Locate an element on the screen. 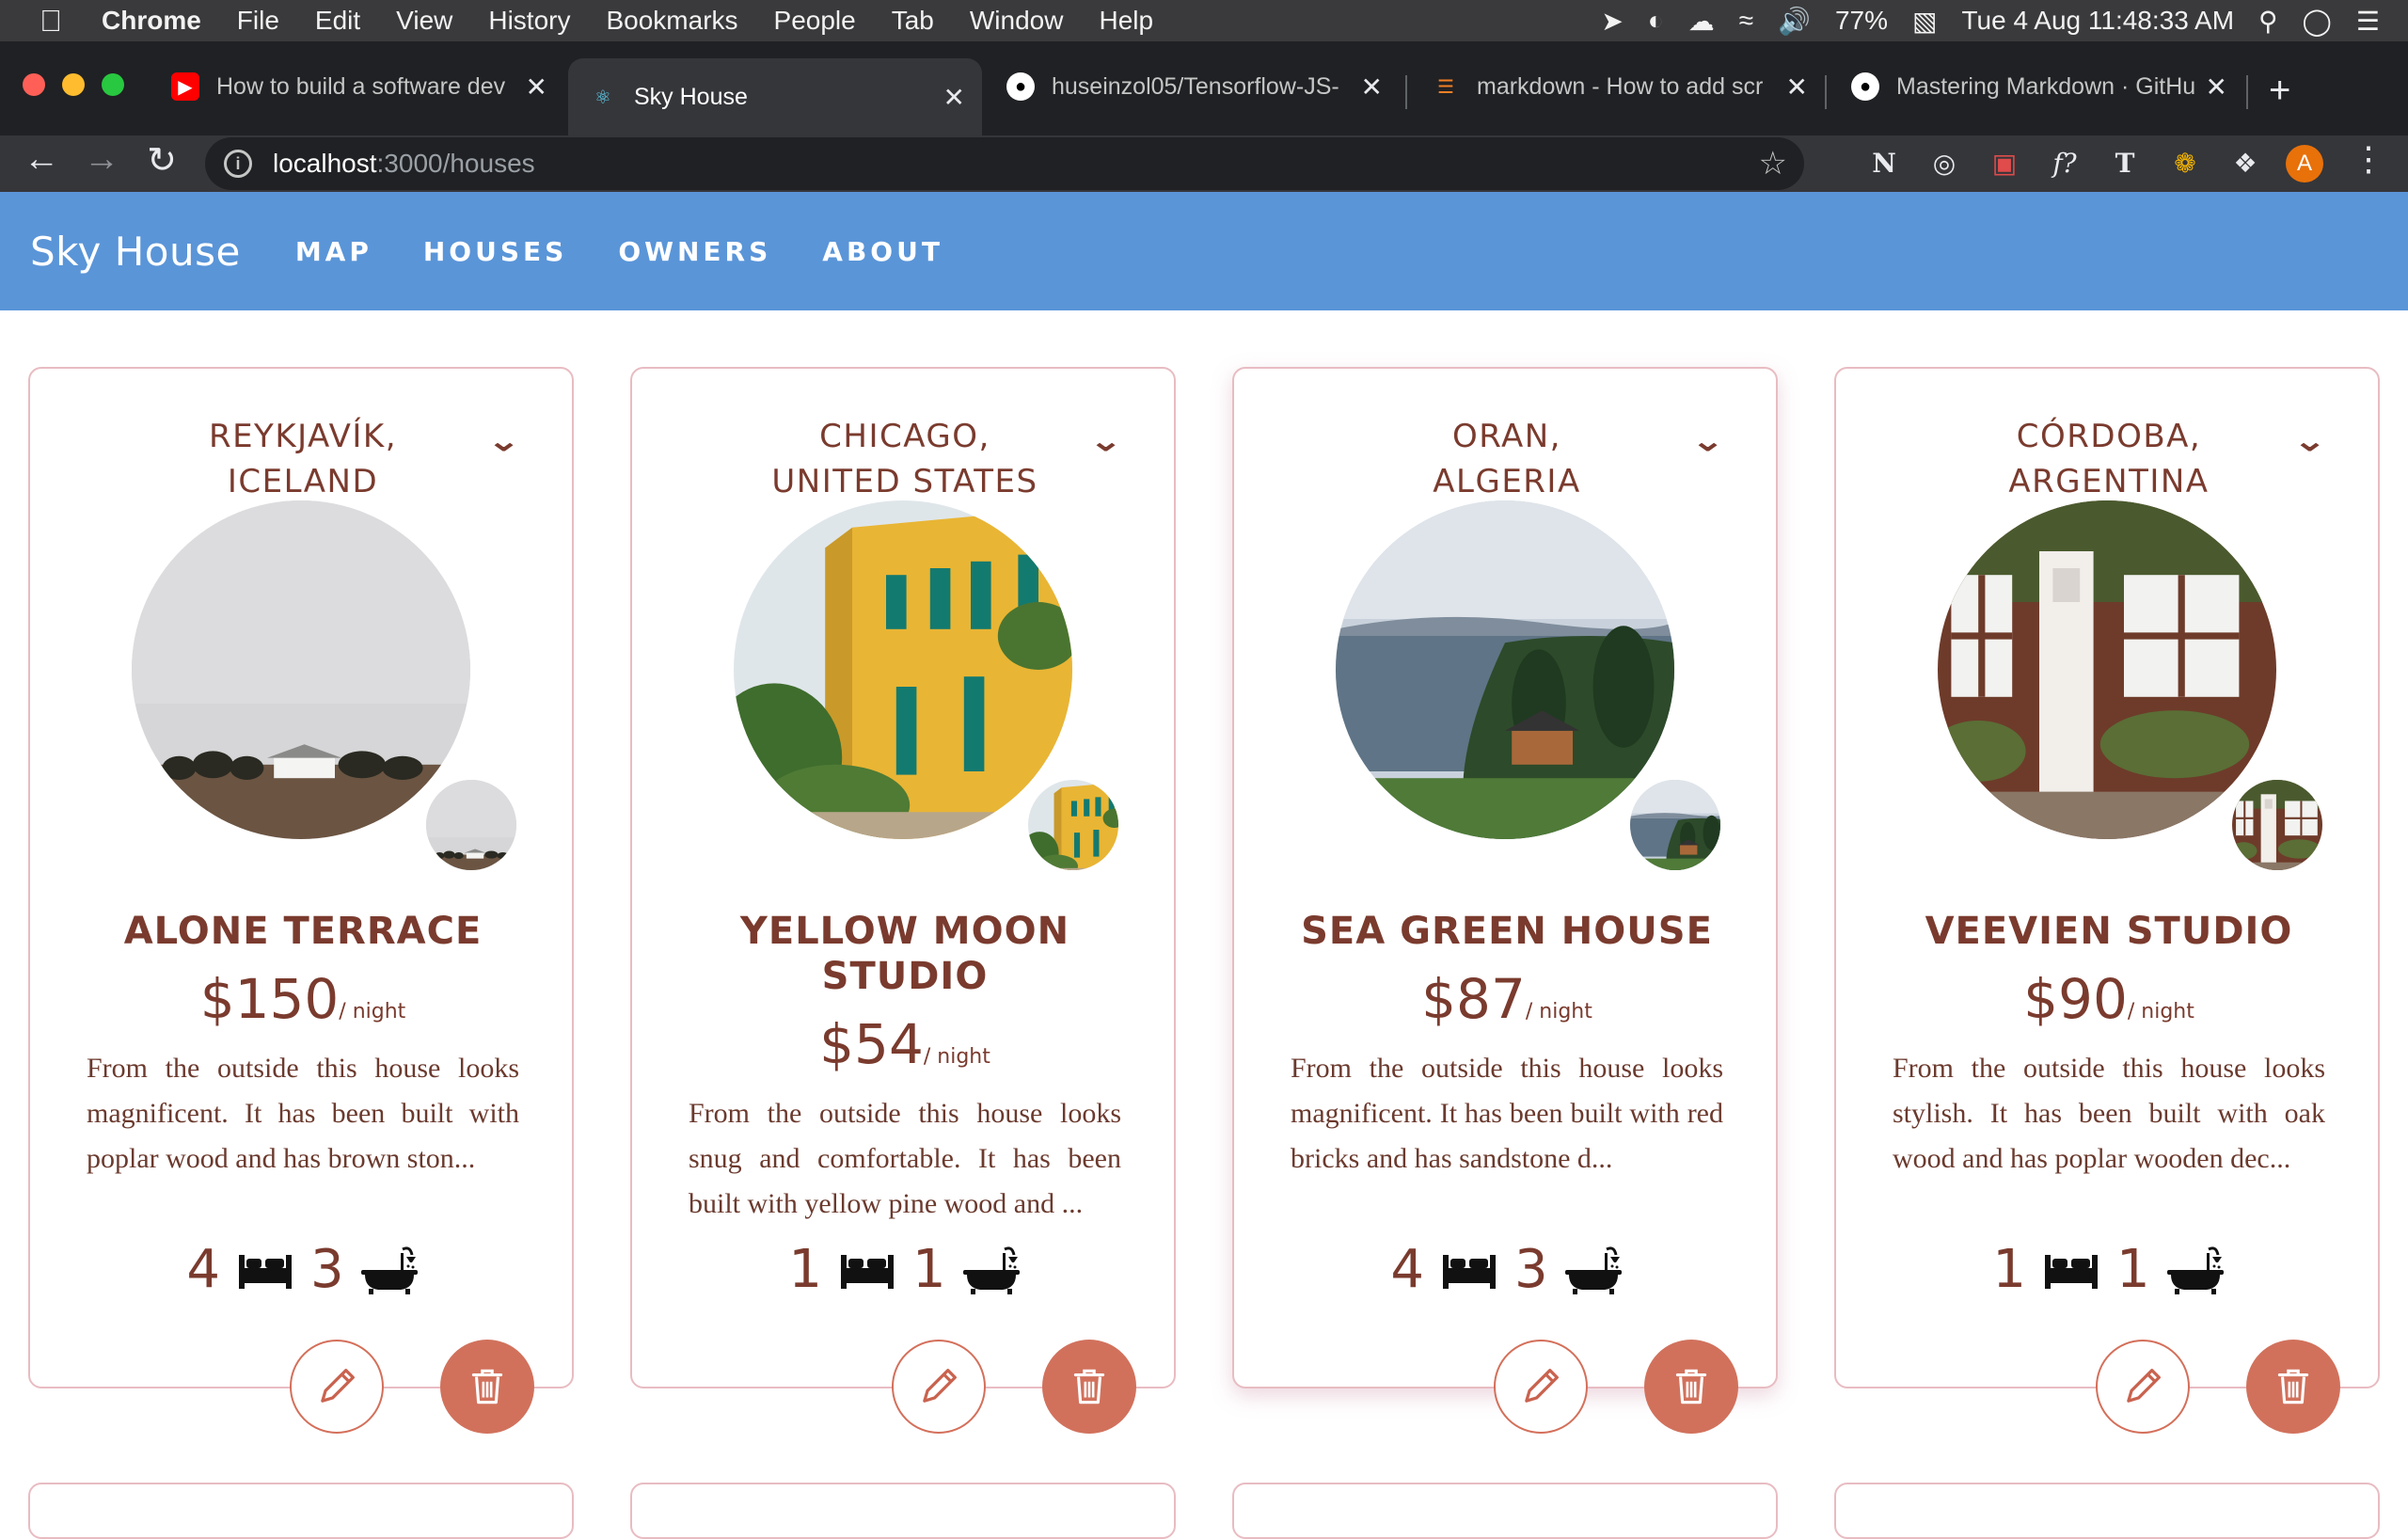  telegram-icon: ➤ is located at coordinates (1612, 21).